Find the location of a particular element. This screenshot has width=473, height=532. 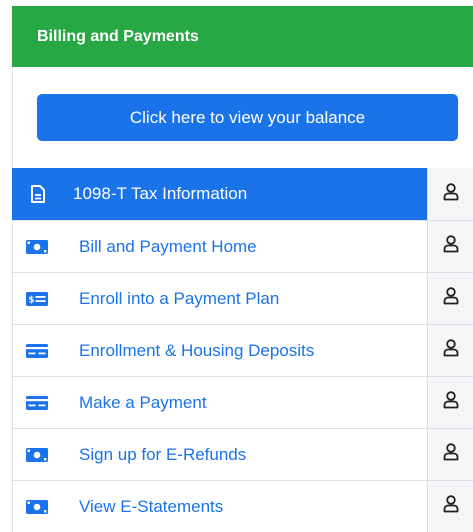

money-check-icon: $ is located at coordinates (37, 299).